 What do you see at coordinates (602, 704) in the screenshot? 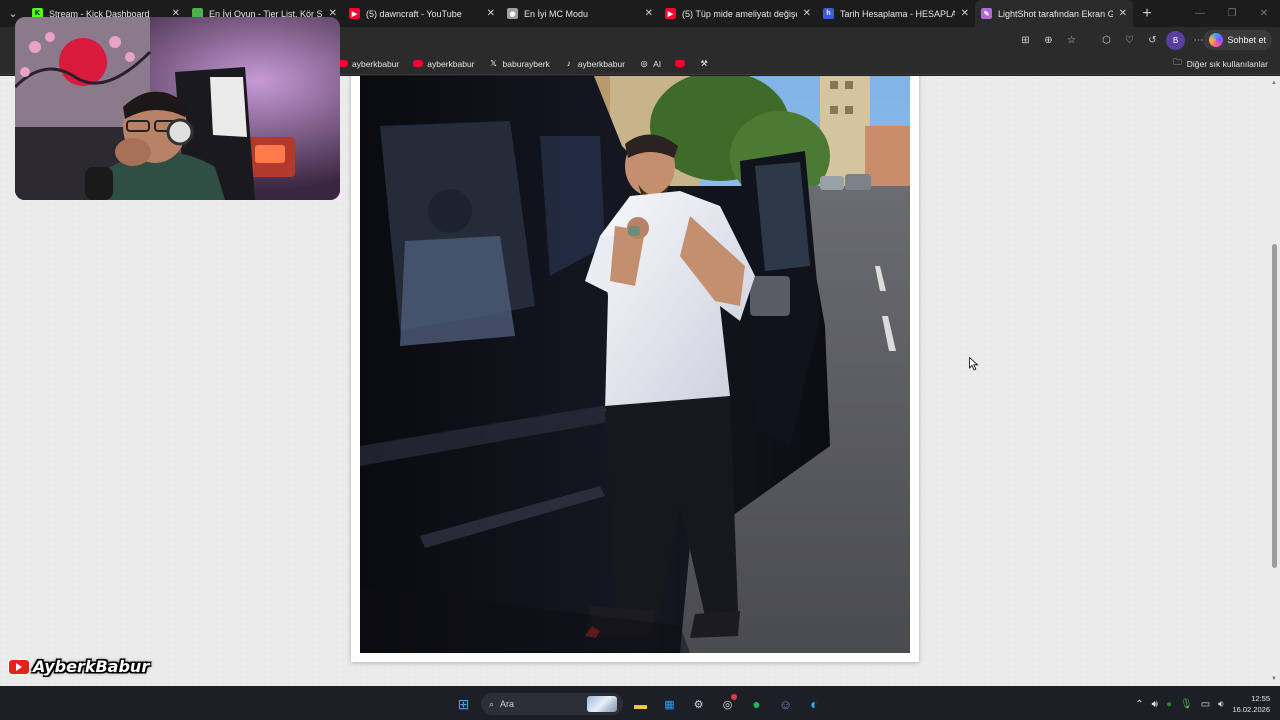
I see `search-highlight-image` at bounding box center [602, 704].